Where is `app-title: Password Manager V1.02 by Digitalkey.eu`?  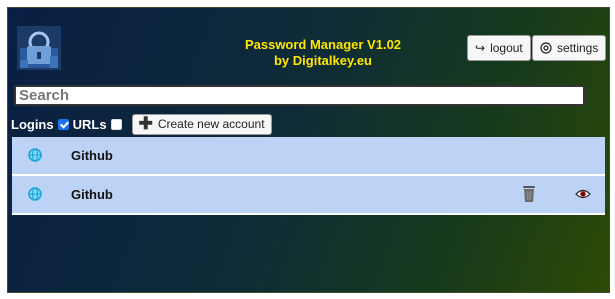
app-title: Password Manager V1.02 by Digitalkey.eu is located at coordinates (323, 53).